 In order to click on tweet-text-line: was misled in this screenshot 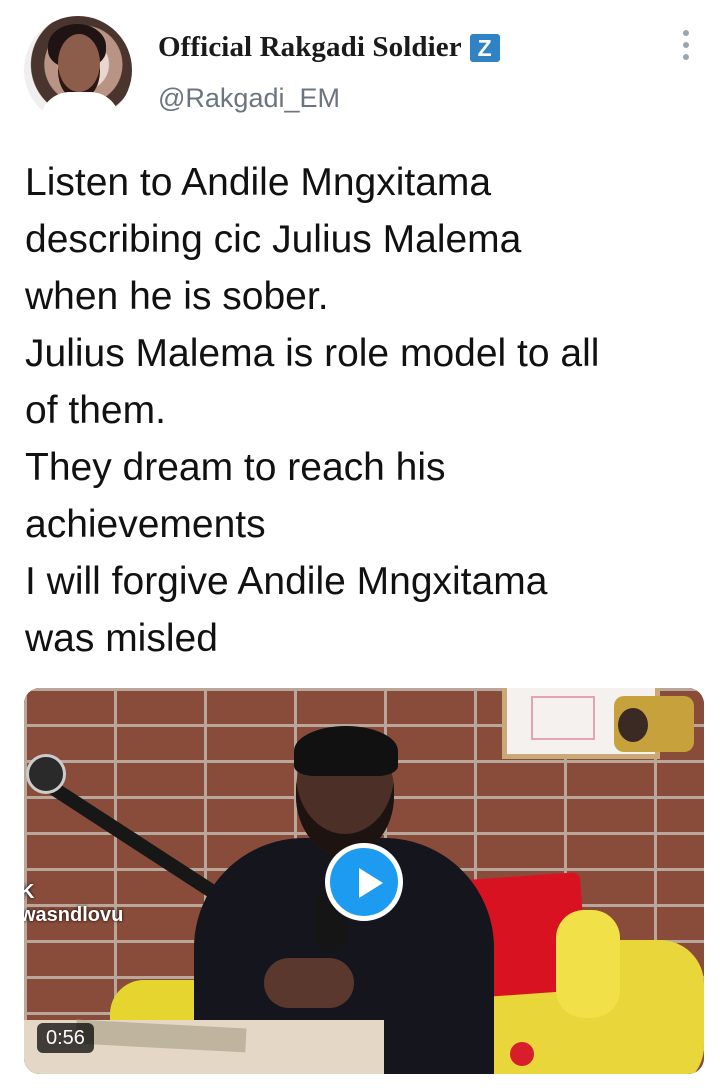, I will do `click(121, 638)`.